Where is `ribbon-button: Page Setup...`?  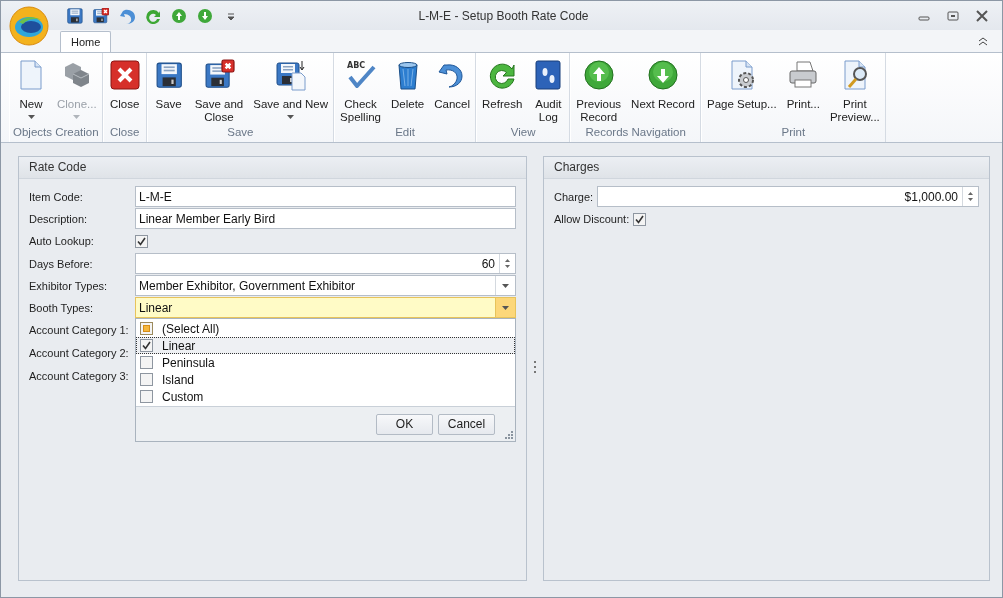
ribbon-button: Page Setup... is located at coordinates (742, 92).